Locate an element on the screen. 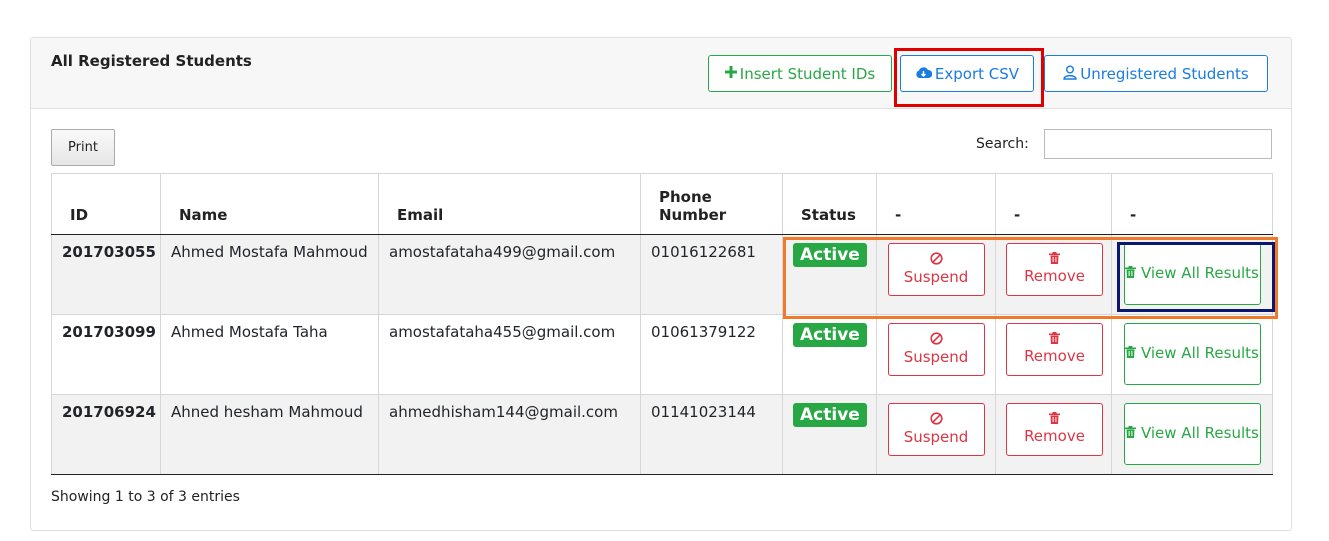 The height and width of the screenshot is (541, 1329). student-email: amostafataha499@gmail.com is located at coordinates (509, 274).